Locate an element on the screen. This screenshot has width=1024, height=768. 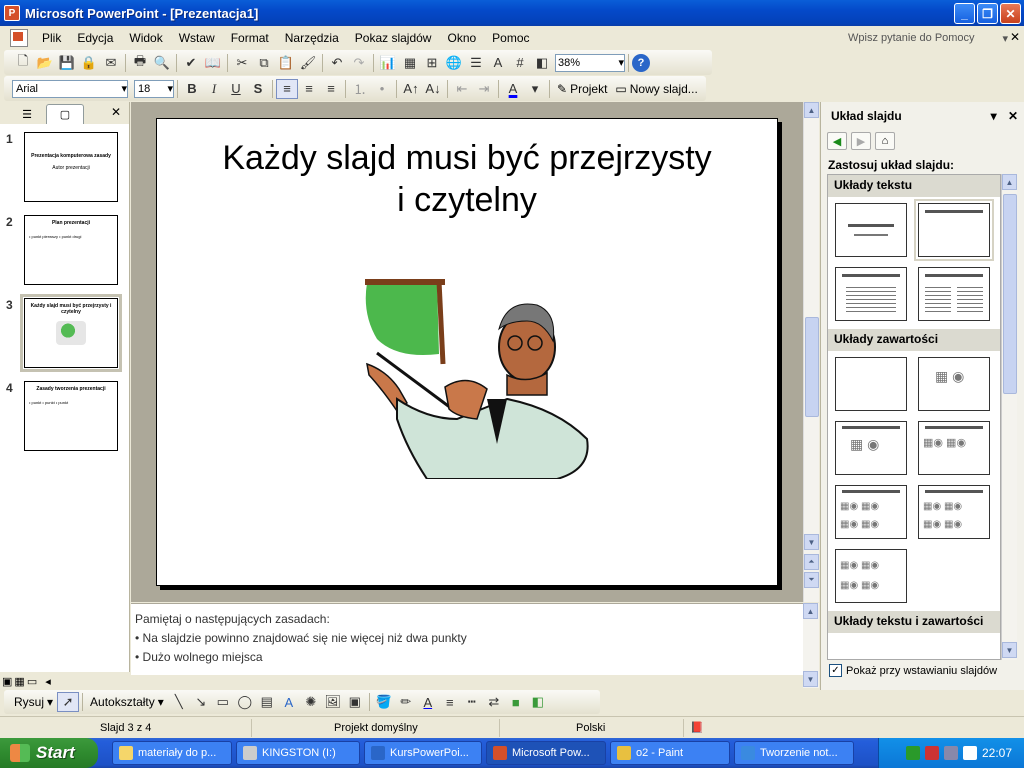
line-style-icon: ≡ is located at coordinates (450, 702).